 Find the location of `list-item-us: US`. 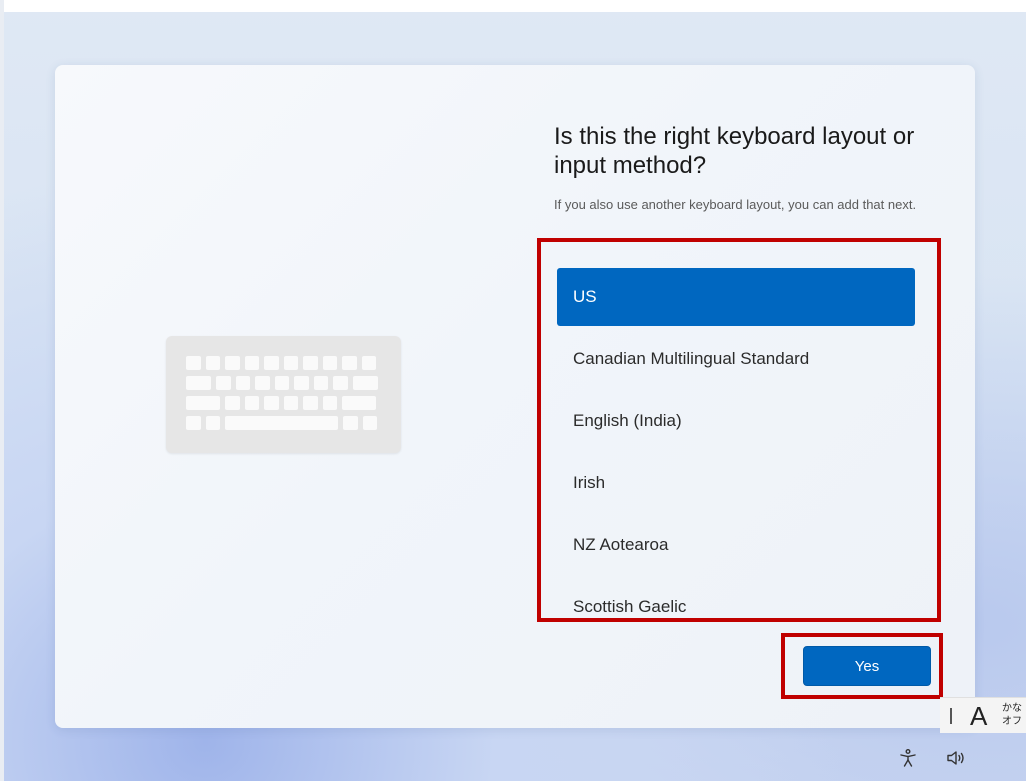

list-item-us: US is located at coordinates (736, 297).